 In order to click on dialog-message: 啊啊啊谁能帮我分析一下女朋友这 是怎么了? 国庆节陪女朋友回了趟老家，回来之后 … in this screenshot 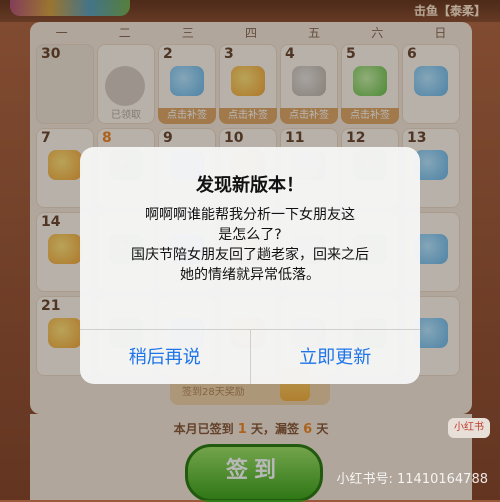, I will do `click(250, 245)`.